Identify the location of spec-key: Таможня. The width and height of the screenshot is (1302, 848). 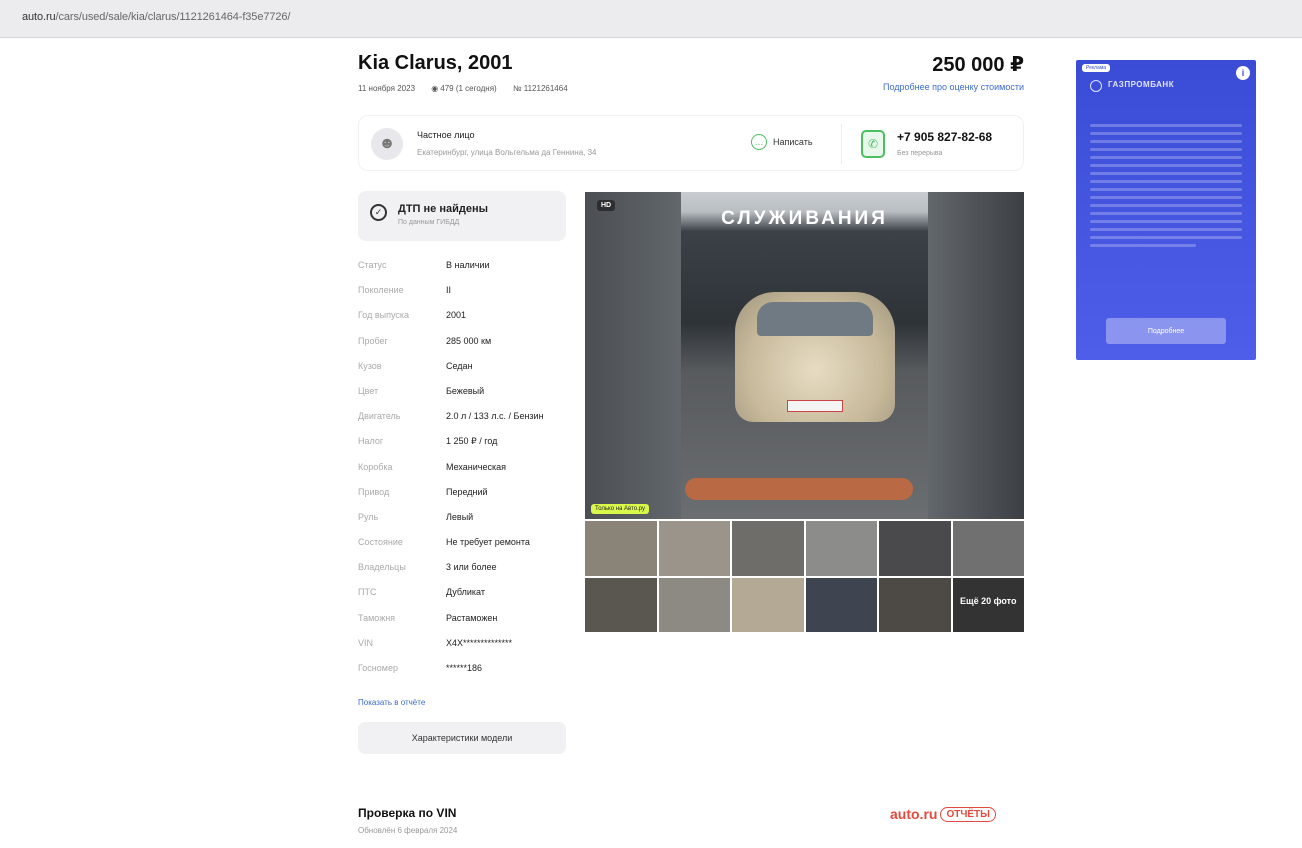
(377, 617).